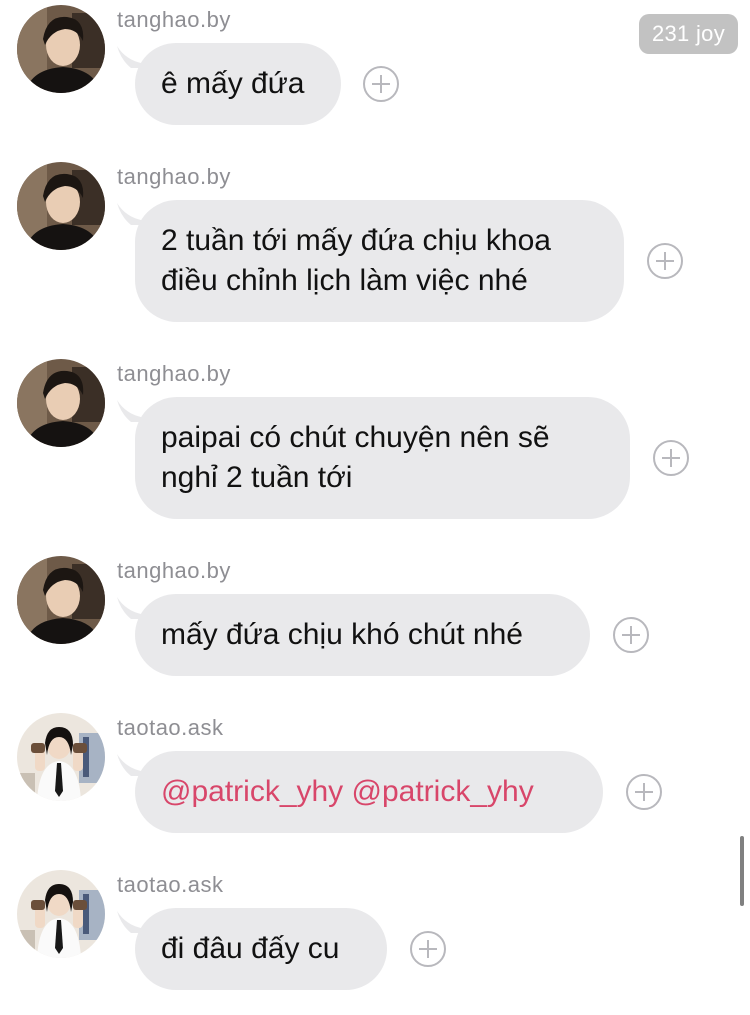  What do you see at coordinates (233, 83) in the screenshot?
I see `message-text: ê mấy đứa` at bounding box center [233, 83].